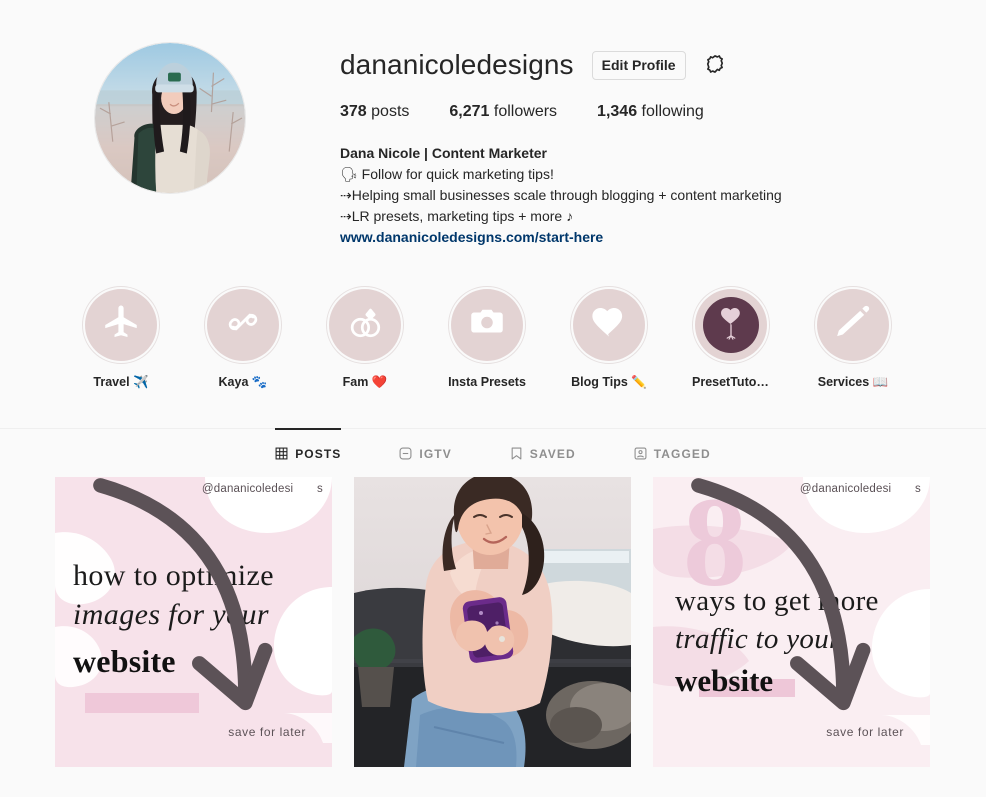 This screenshot has height=797, width=986. I want to click on highlight-preset-tutorial-cover, so click(731, 324).